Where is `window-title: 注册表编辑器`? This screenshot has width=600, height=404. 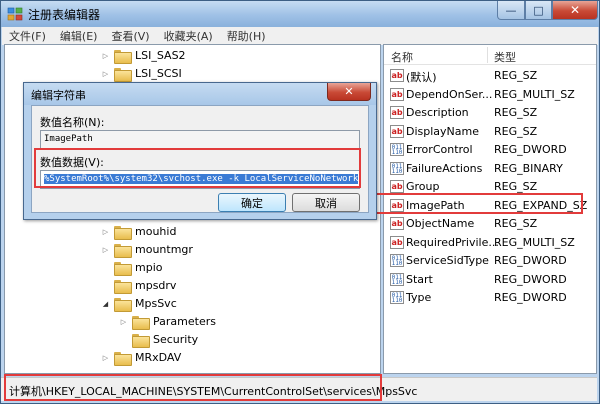 window-title: 注册表编辑器 is located at coordinates (64, 15).